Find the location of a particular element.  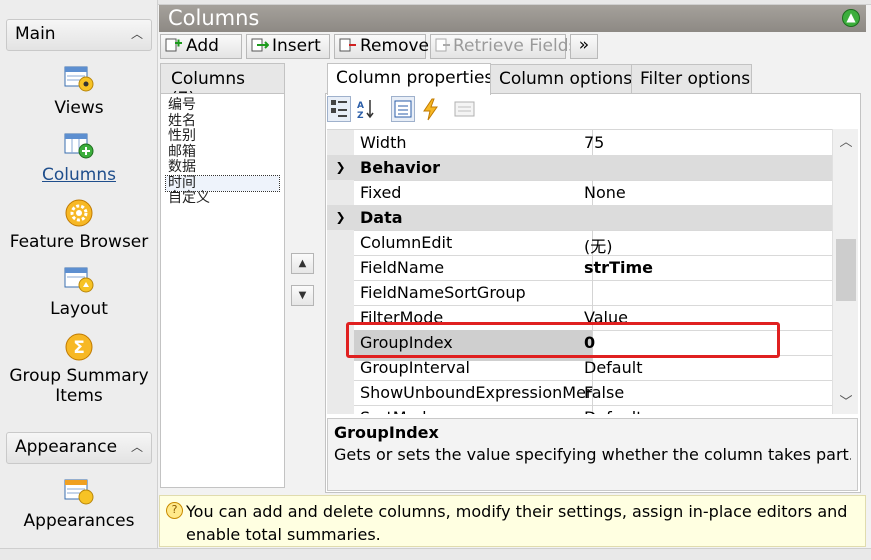

categorized-button is located at coordinates (339, 109).